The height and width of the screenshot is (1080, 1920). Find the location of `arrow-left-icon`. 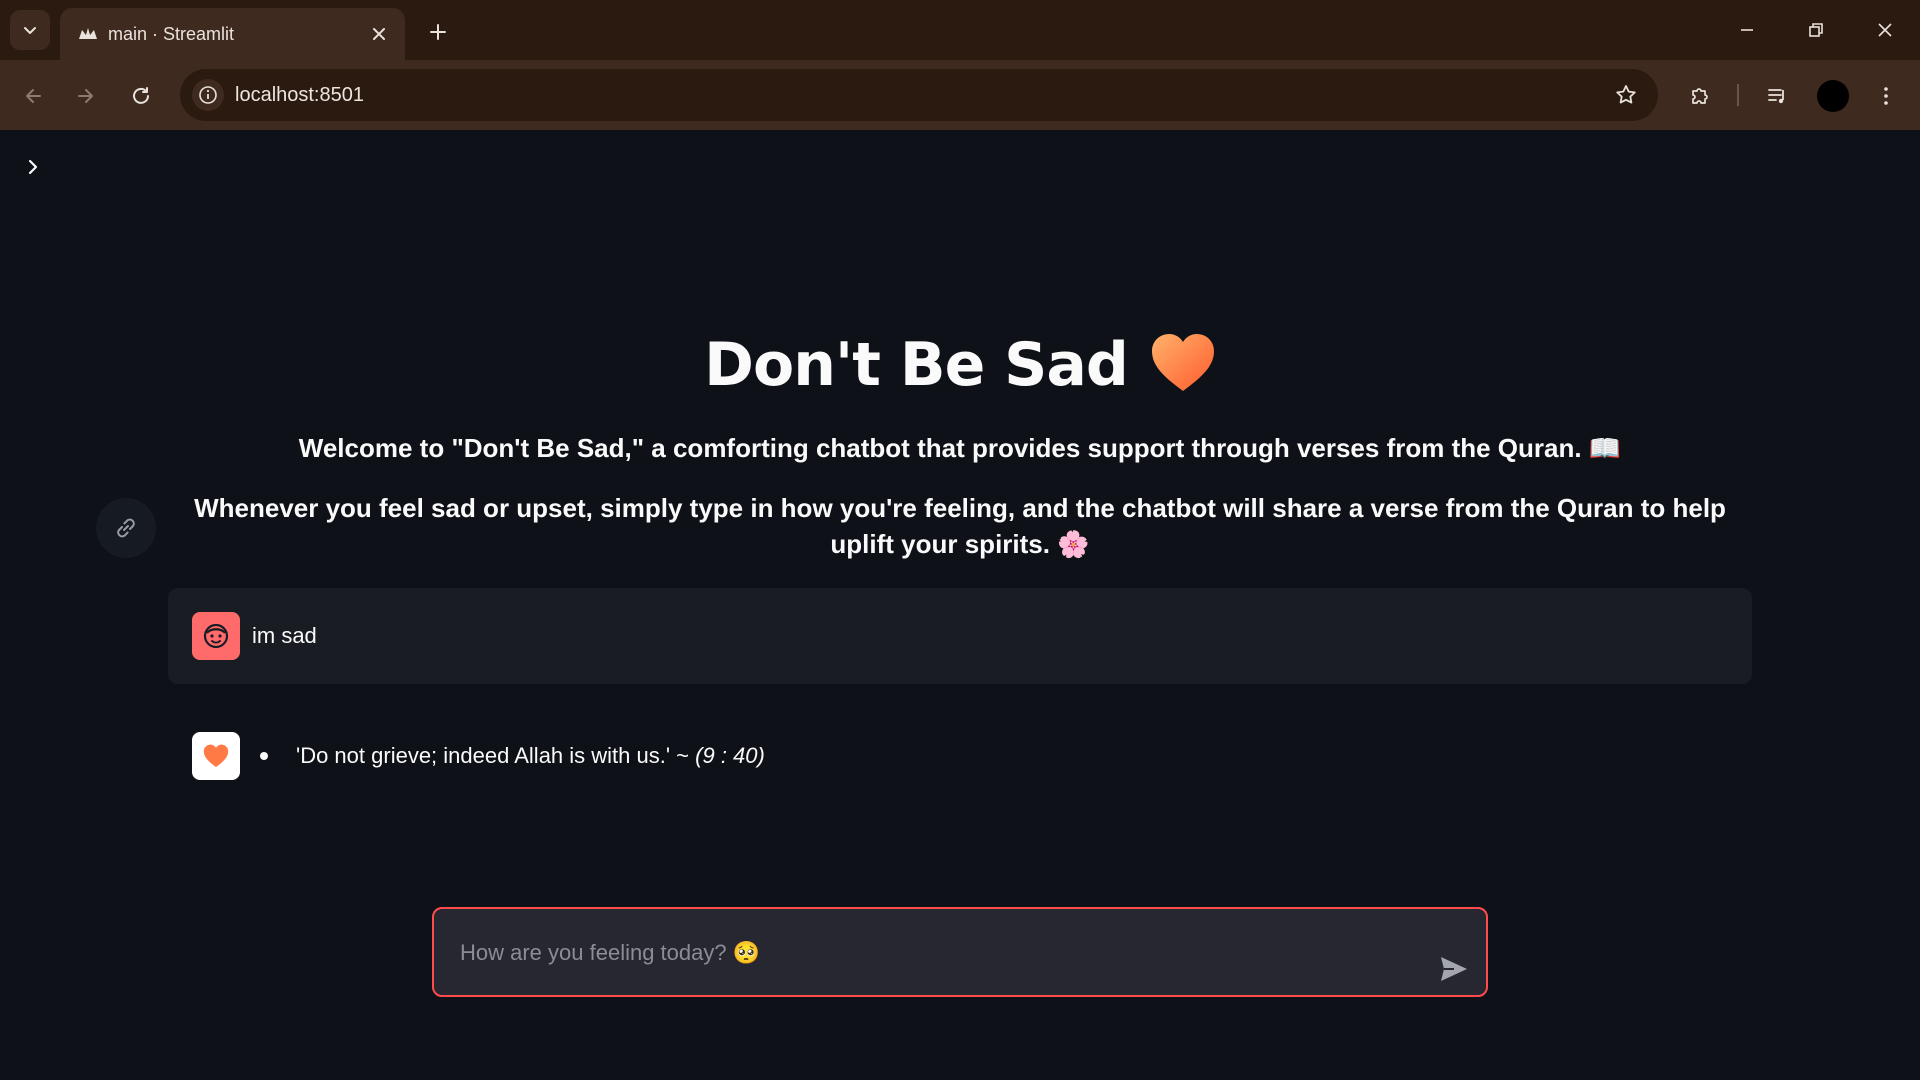

arrow-left-icon is located at coordinates (33, 96).